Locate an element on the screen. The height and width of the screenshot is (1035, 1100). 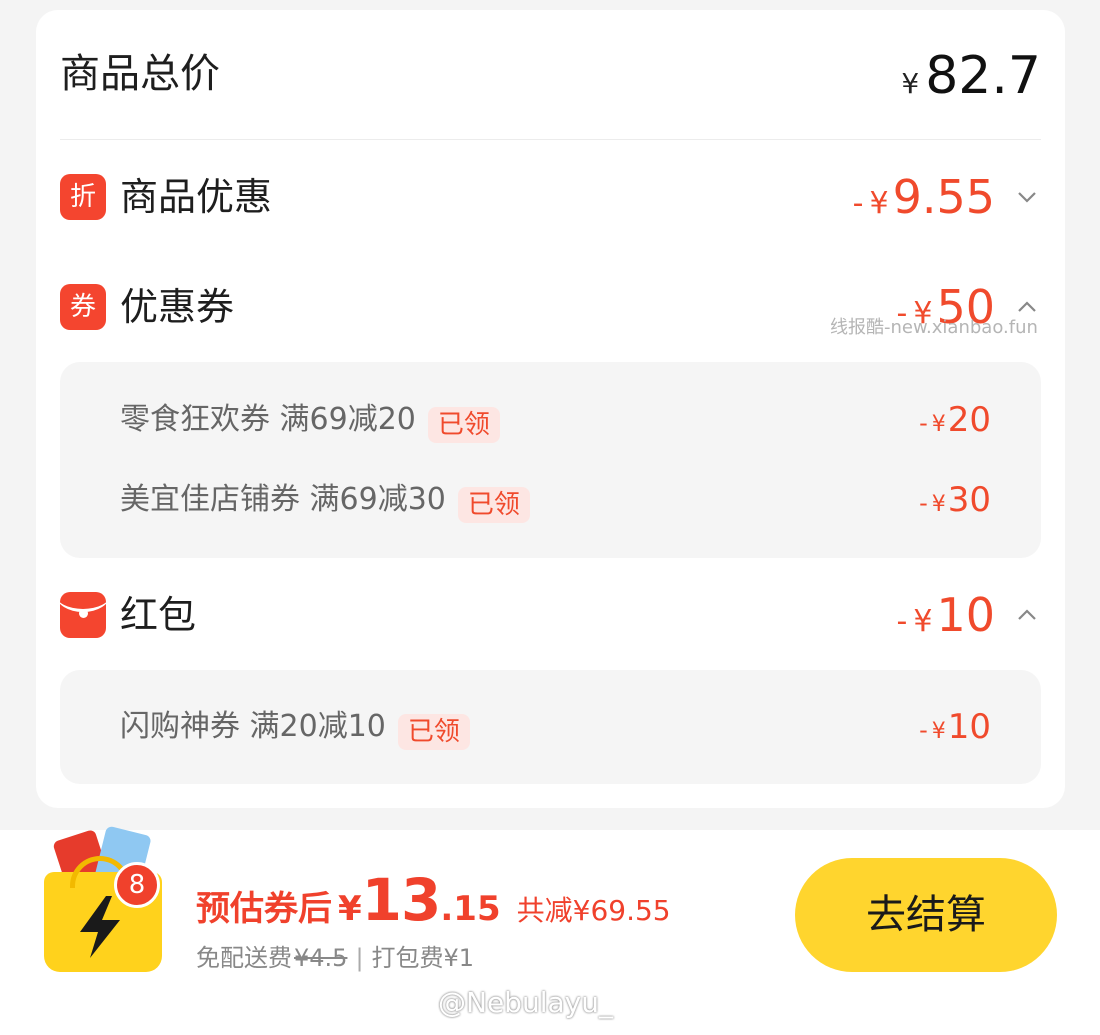
product-discount-sign: - is located at coordinates (858, 203).